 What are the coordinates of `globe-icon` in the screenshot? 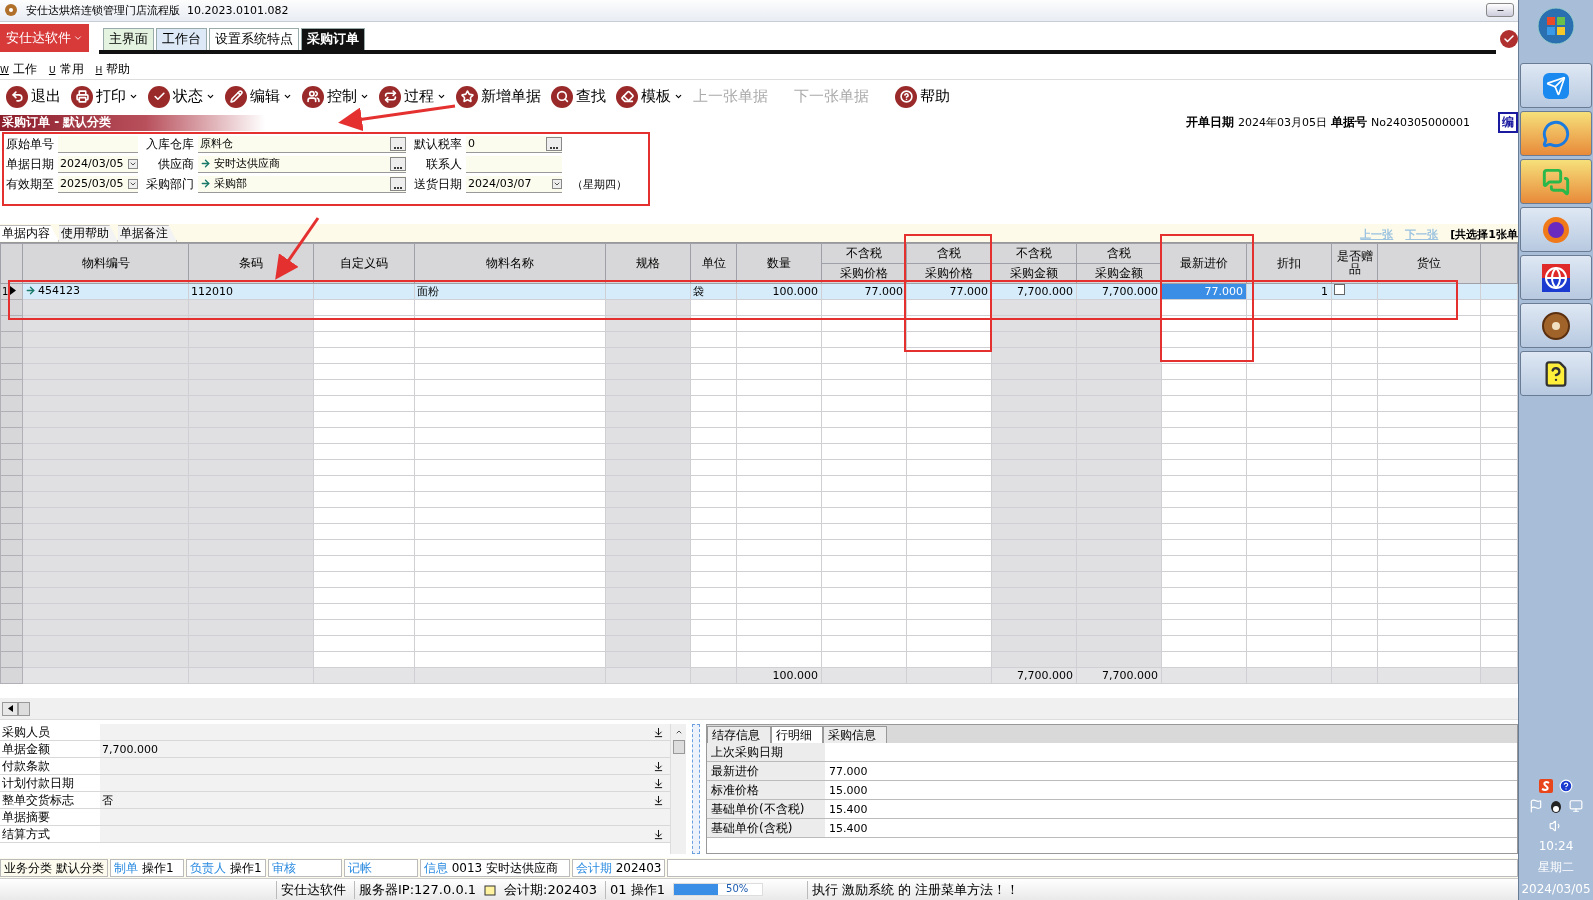 It's located at (1556, 277).